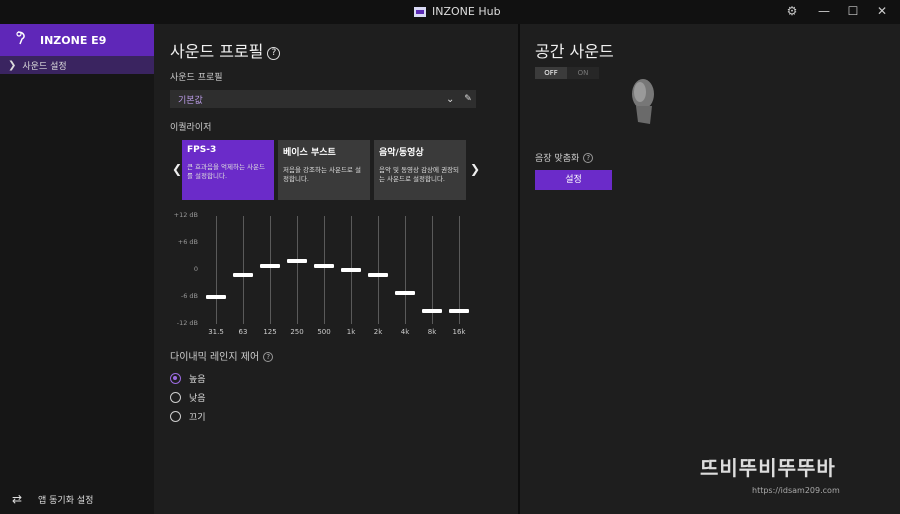 The width and height of the screenshot is (900, 514). Describe the element at coordinates (351, 332) in the screenshot. I see `eq-band-label: 1k` at that location.